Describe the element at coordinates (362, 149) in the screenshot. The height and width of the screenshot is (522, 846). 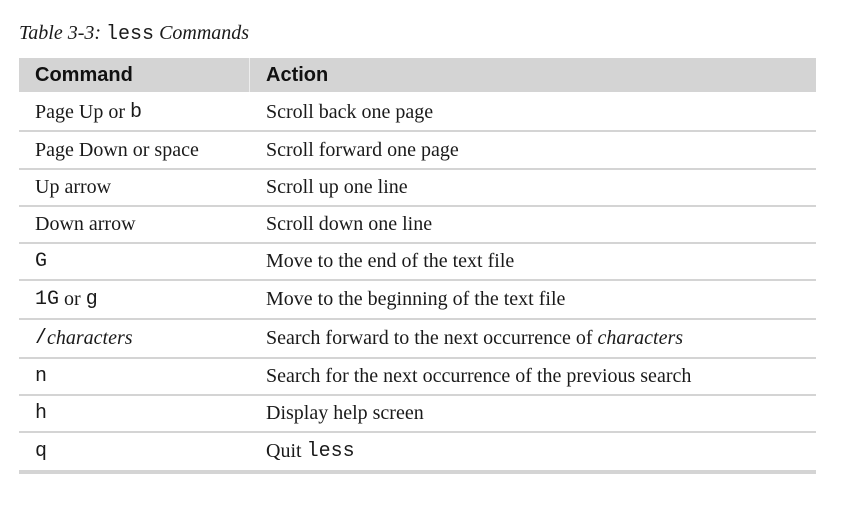
I see `action-text: Scroll forward one page` at that location.